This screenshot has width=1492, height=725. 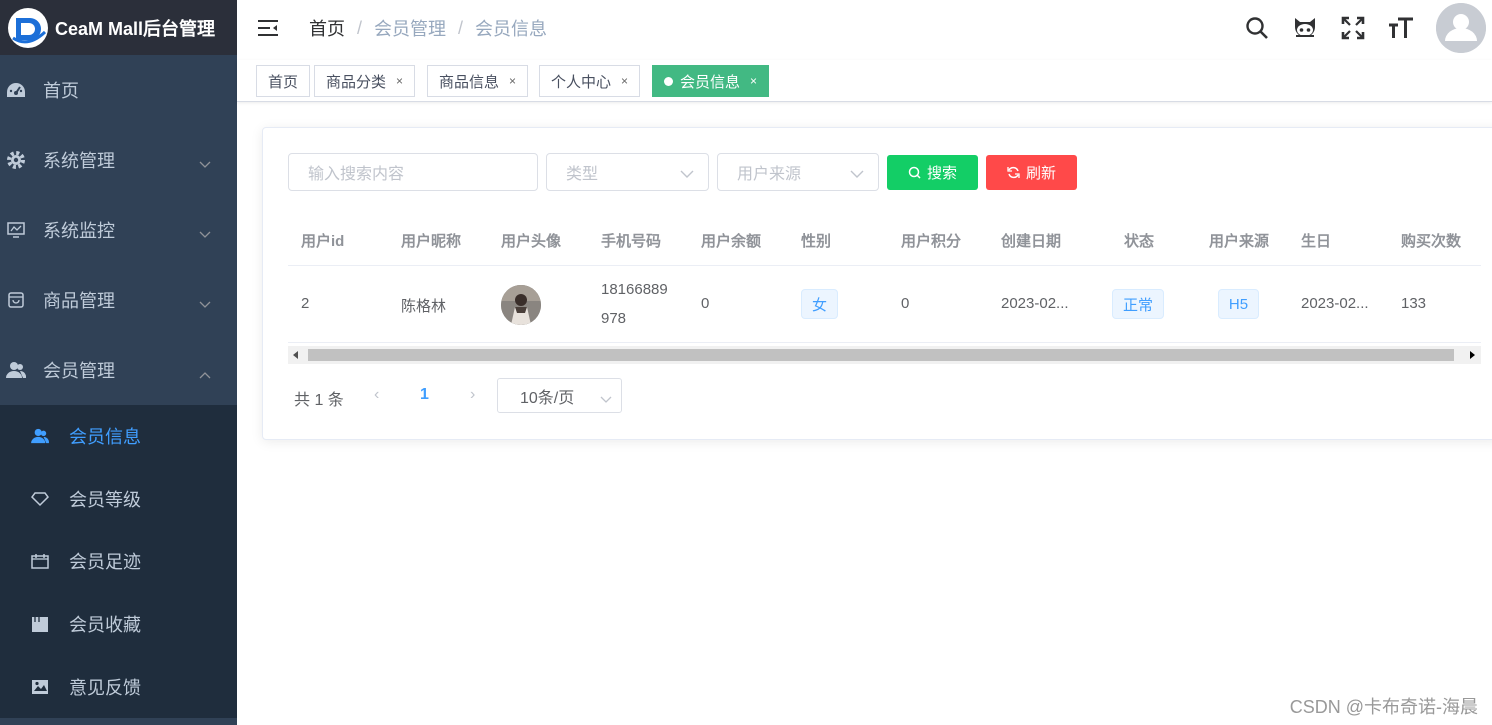 What do you see at coordinates (1414, 303) in the screenshot?
I see `cell-purchases: 133` at bounding box center [1414, 303].